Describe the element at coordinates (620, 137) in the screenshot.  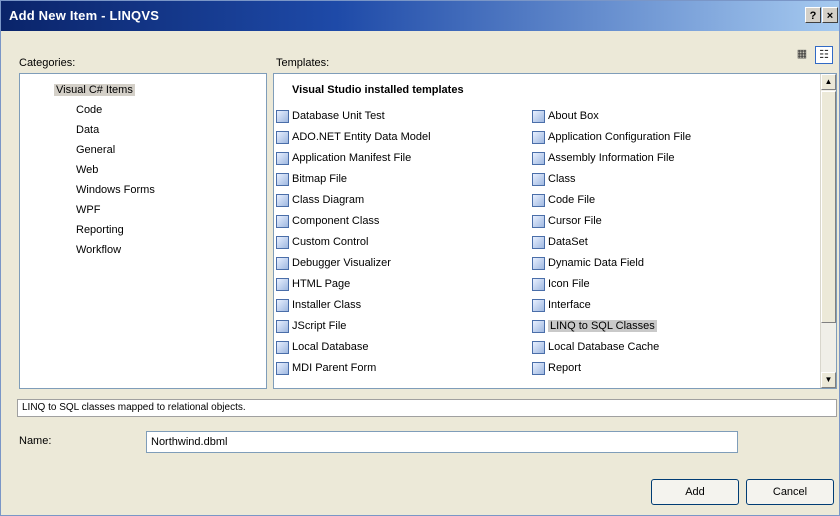
I see `template-label: Application Configuration File` at that location.